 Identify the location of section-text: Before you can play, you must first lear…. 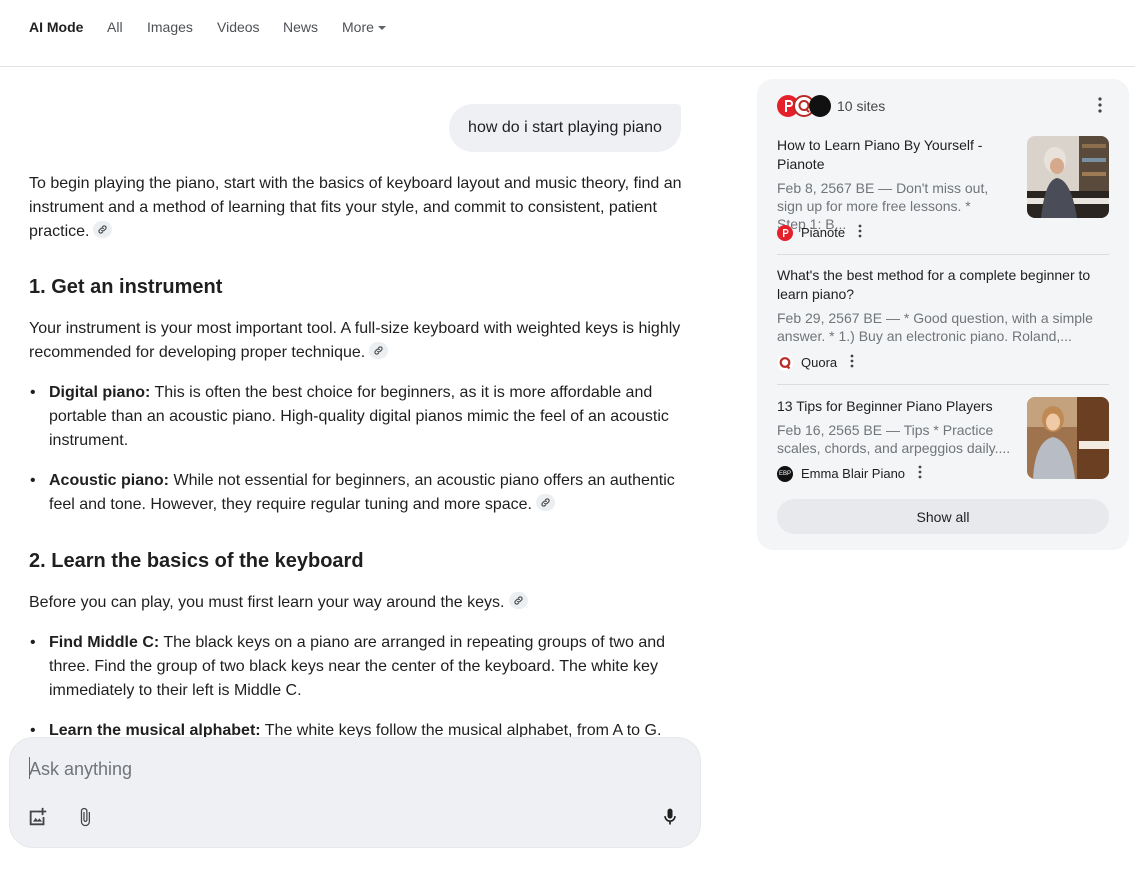
(278, 603).